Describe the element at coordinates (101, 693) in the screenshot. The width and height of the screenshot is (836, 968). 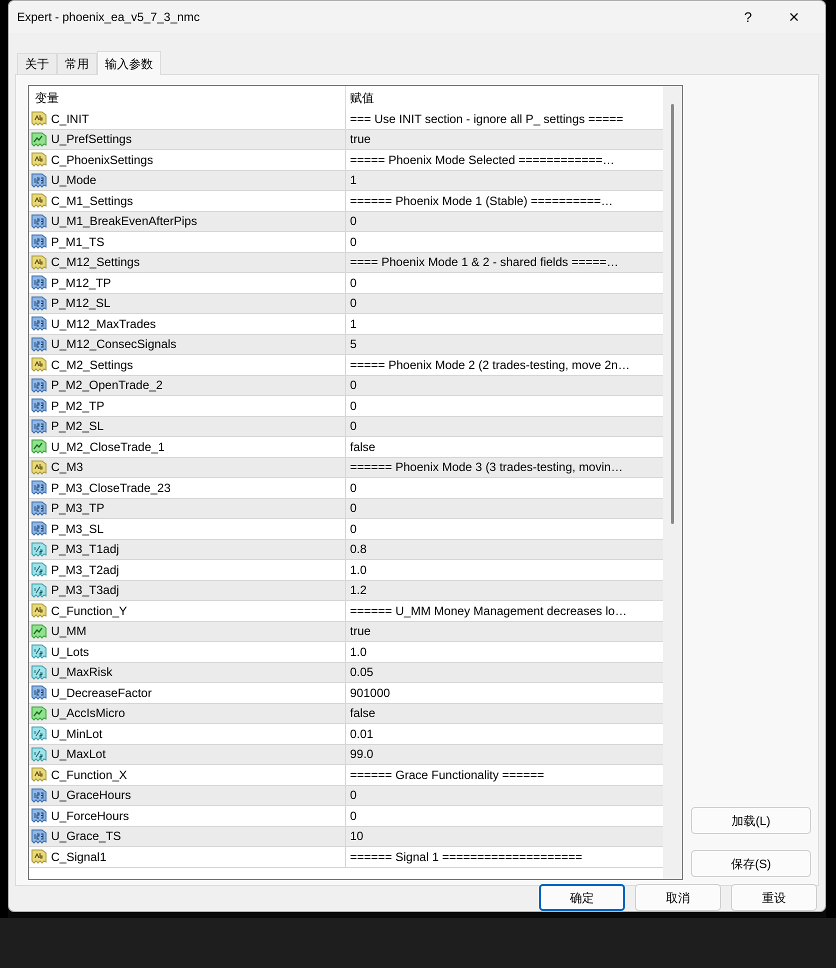
I see `variable-name: U_DecreaseFactor` at that location.